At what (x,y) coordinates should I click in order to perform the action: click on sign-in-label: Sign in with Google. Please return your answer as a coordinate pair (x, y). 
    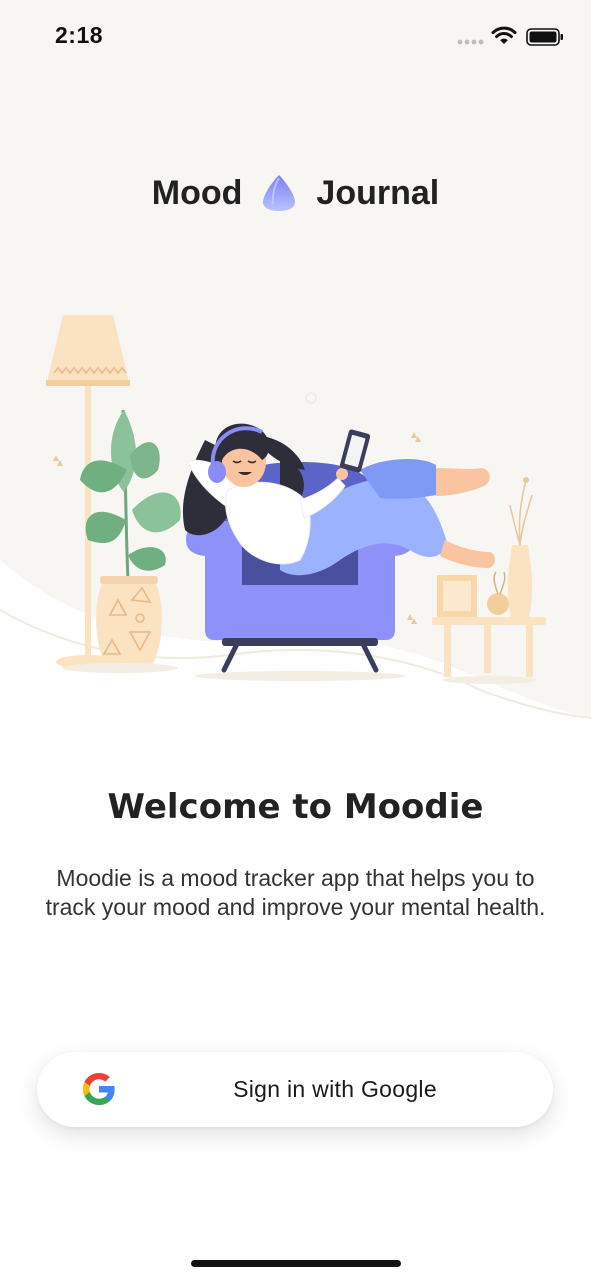
    Looking at the image, I should click on (335, 1089).